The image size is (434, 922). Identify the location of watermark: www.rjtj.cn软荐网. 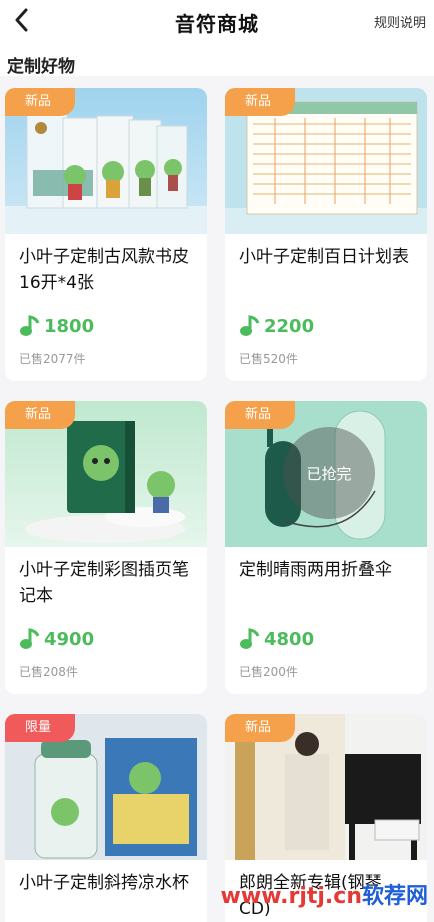
(324, 894).